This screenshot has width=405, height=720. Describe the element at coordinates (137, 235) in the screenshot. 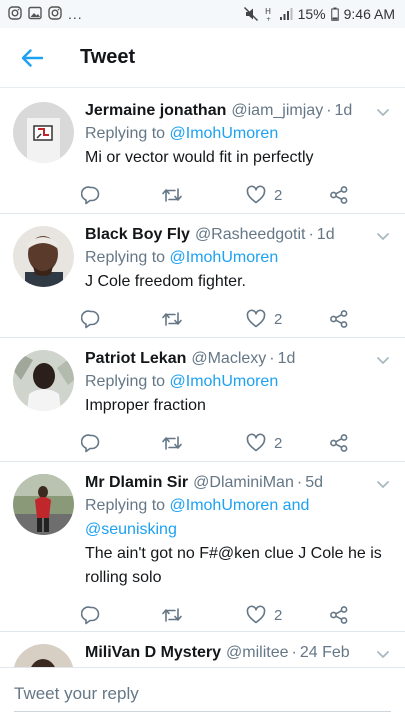

I see `author-name: Black Boy Fly` at that location.